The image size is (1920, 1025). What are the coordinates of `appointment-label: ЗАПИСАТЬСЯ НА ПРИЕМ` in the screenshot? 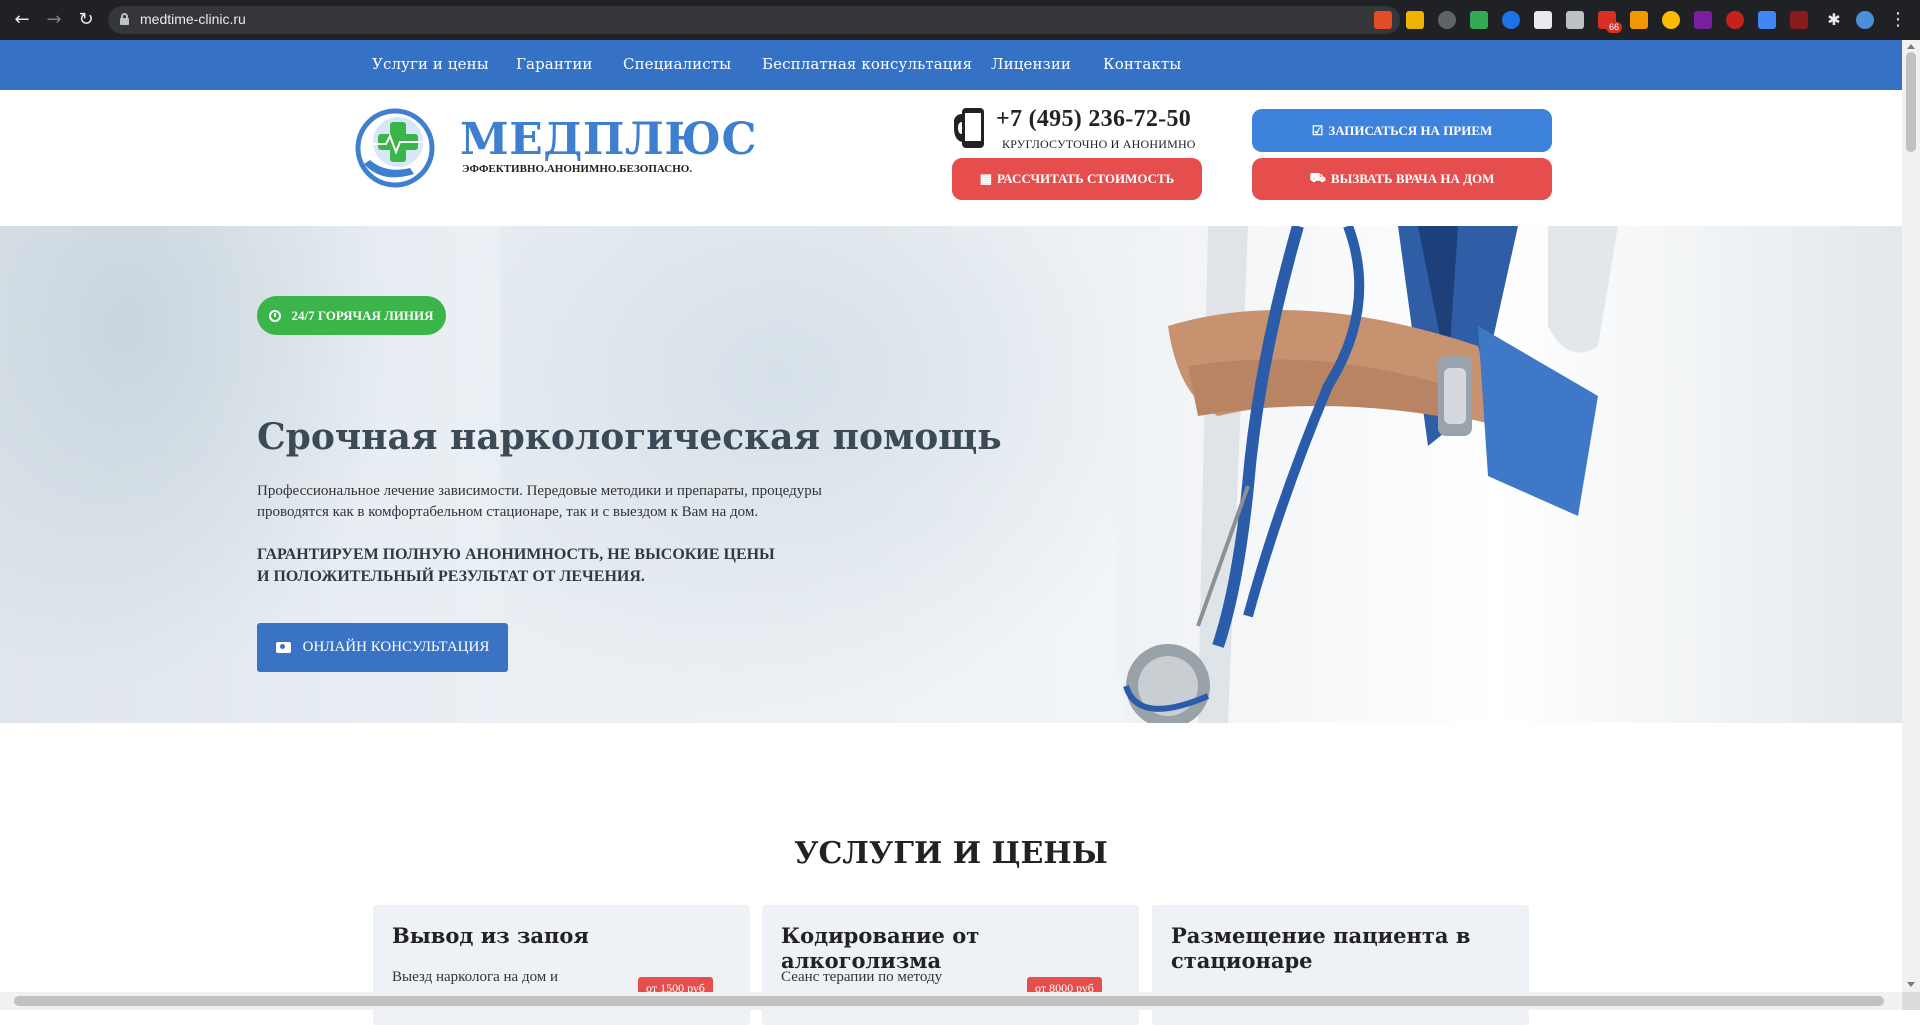 It's located at (1410, 130).